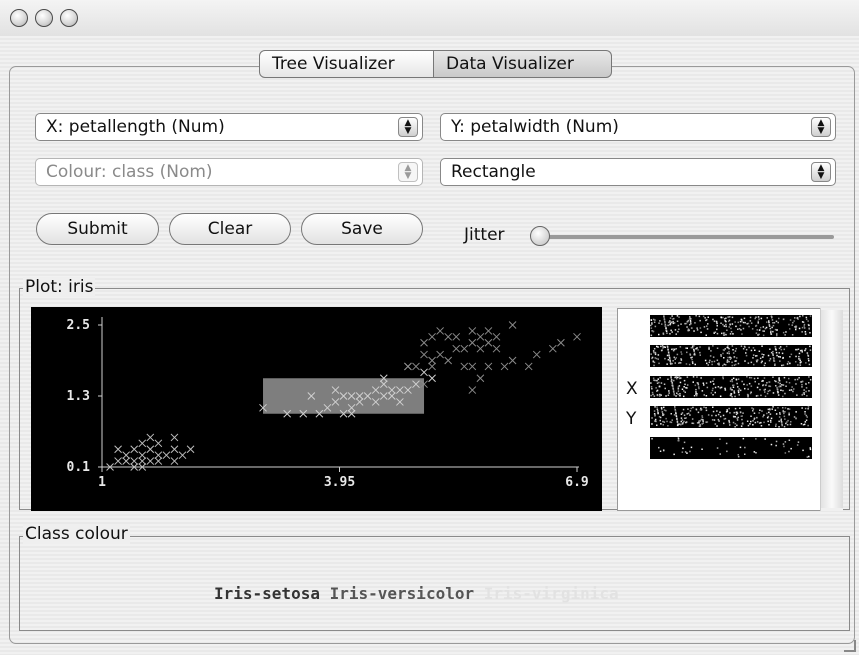 The height and width of the screenshot is (655, 859). I want to click on jitter-slider-thumb, so click(540, 236).